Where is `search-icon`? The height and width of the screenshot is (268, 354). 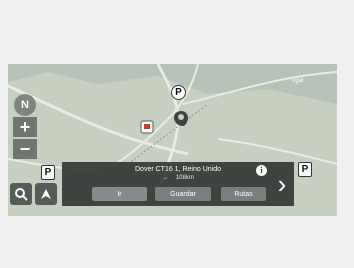 search-icon is located at coordinates (21, 194).